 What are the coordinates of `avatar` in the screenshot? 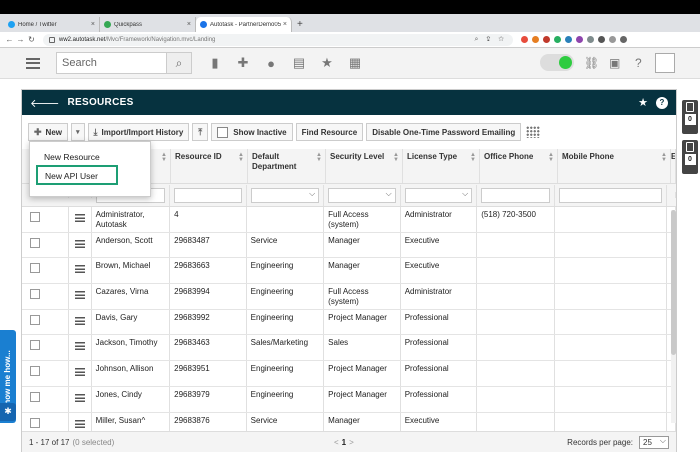 It's located at (665, 63).